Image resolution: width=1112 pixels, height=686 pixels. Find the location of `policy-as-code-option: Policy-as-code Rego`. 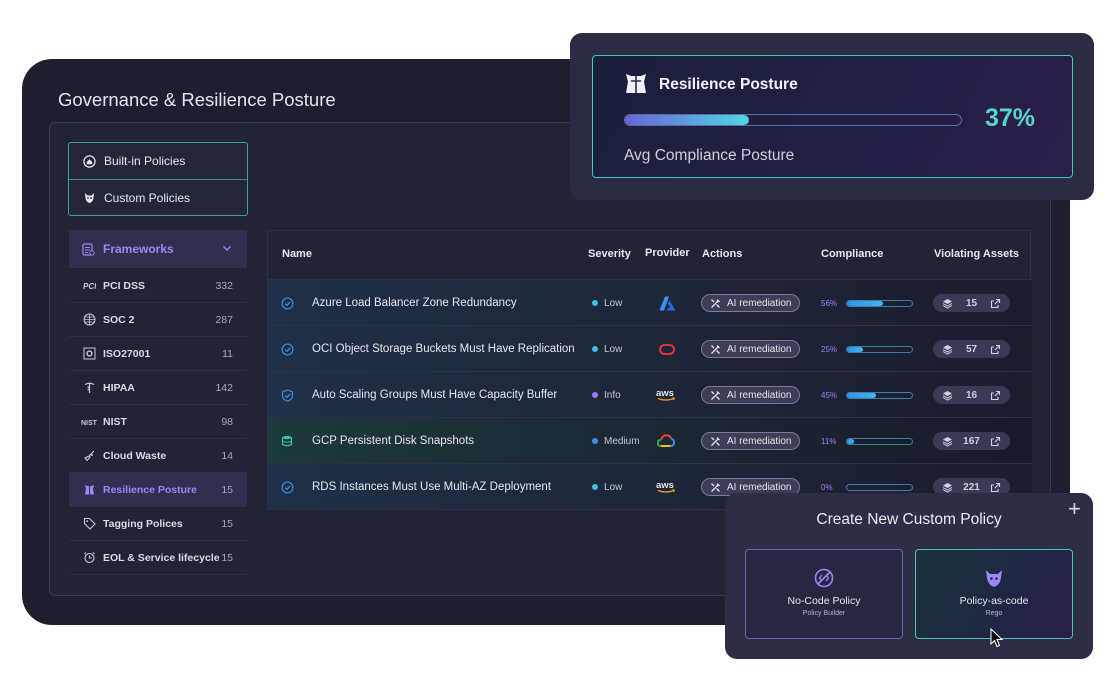

policy-as-code-option: Policy-as-code Rego is located at coordinates (994, 594).